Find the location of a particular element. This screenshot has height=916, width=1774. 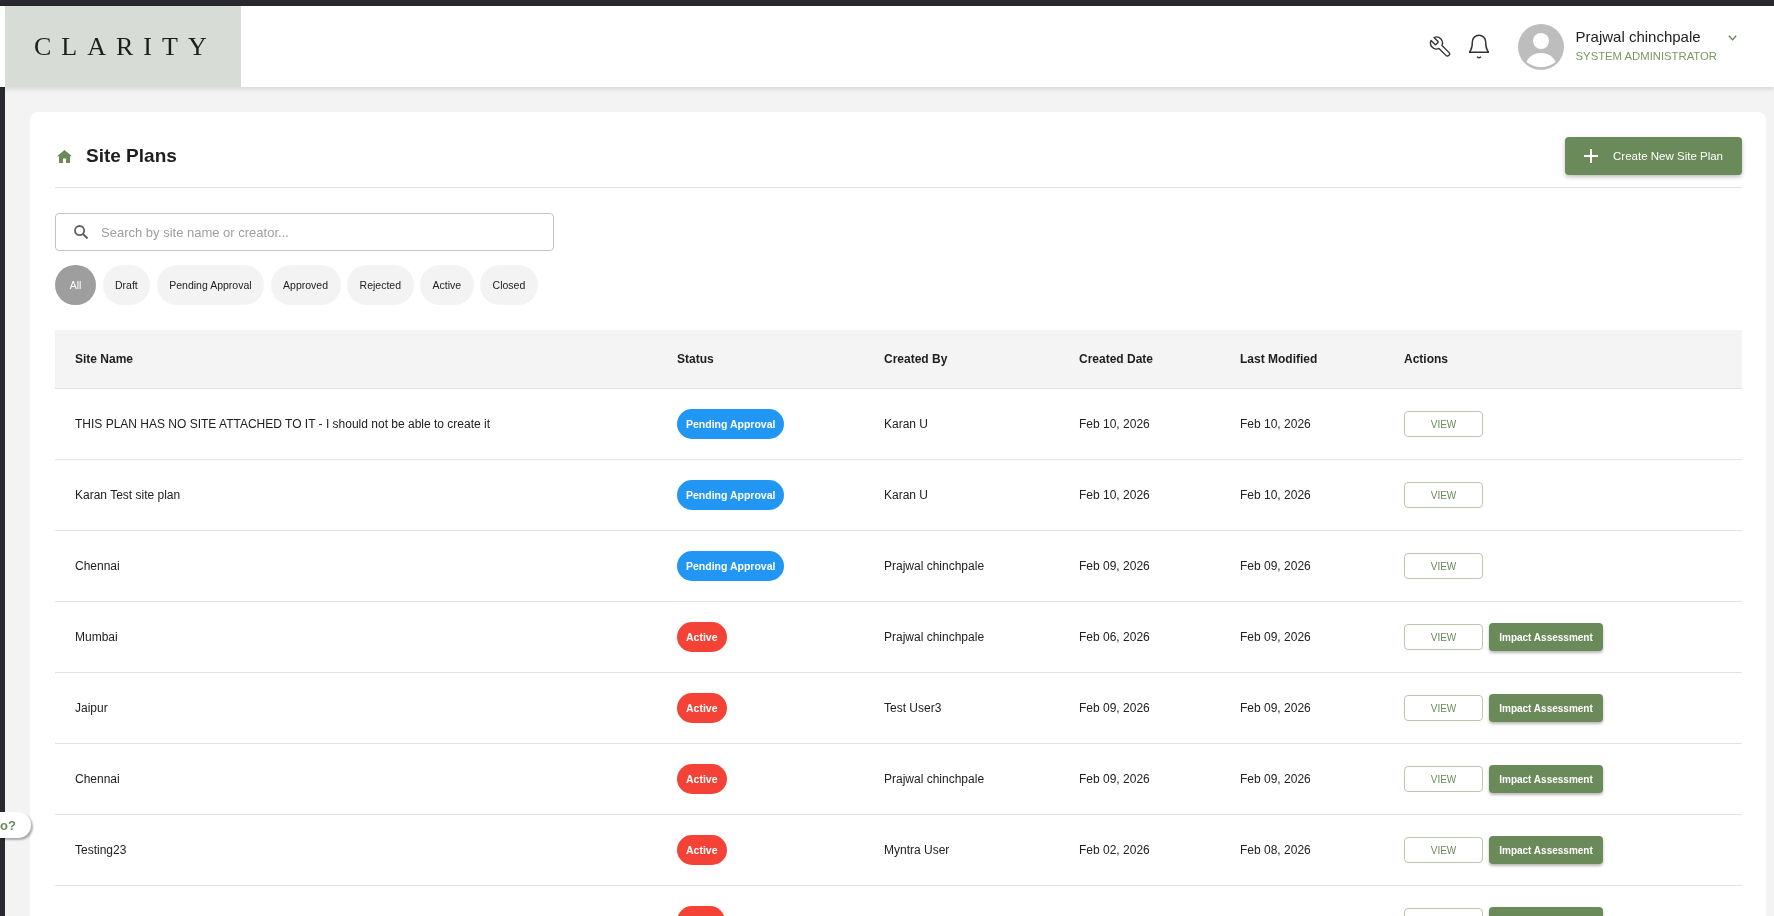

filter-chip: All is located at coordinates (75, 285).